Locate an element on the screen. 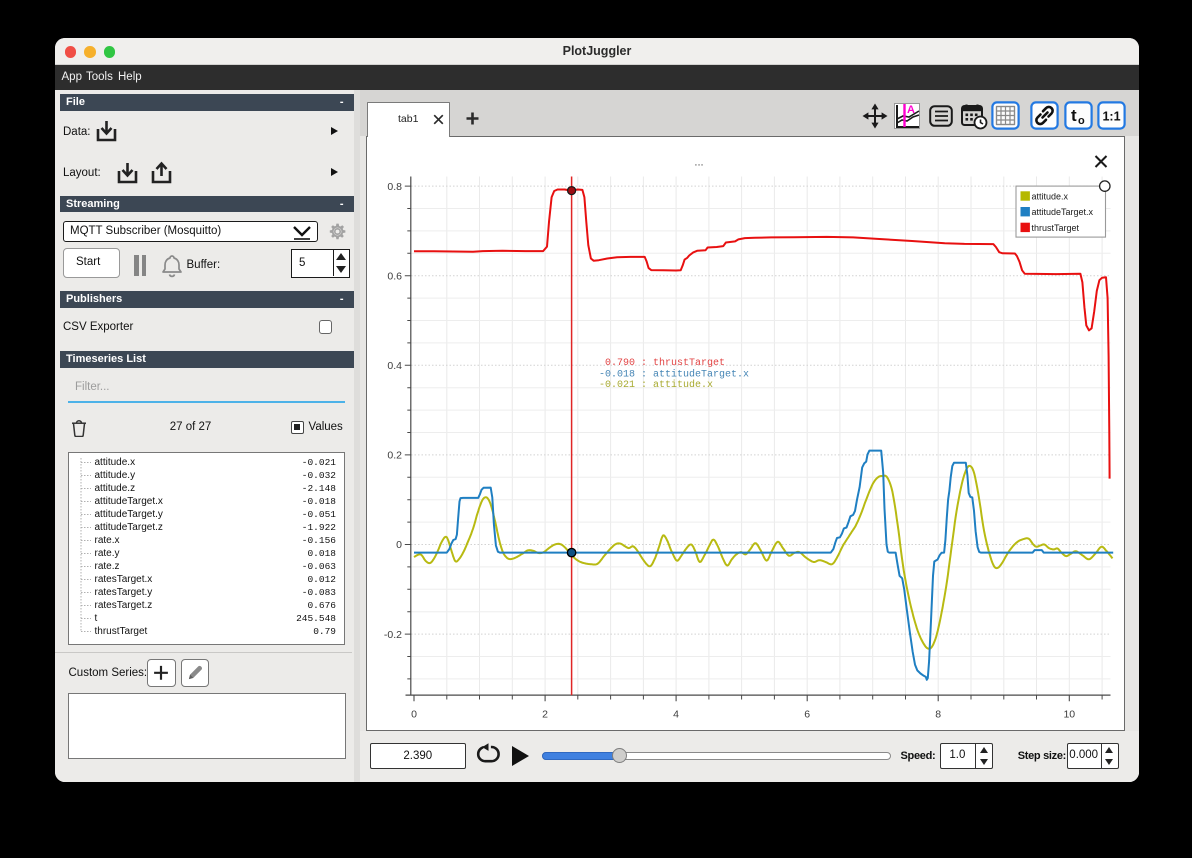 The image size is (1192, 858). svg-text: -0.021 : attitude.x is located at coordinates (656, 385).